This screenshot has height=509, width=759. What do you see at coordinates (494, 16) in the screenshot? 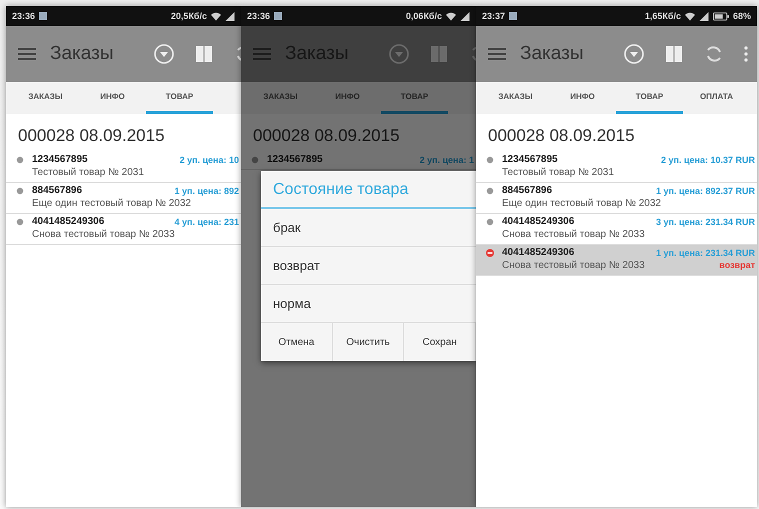
I see `status-time: 23:37` at bounding box center [494, 16].